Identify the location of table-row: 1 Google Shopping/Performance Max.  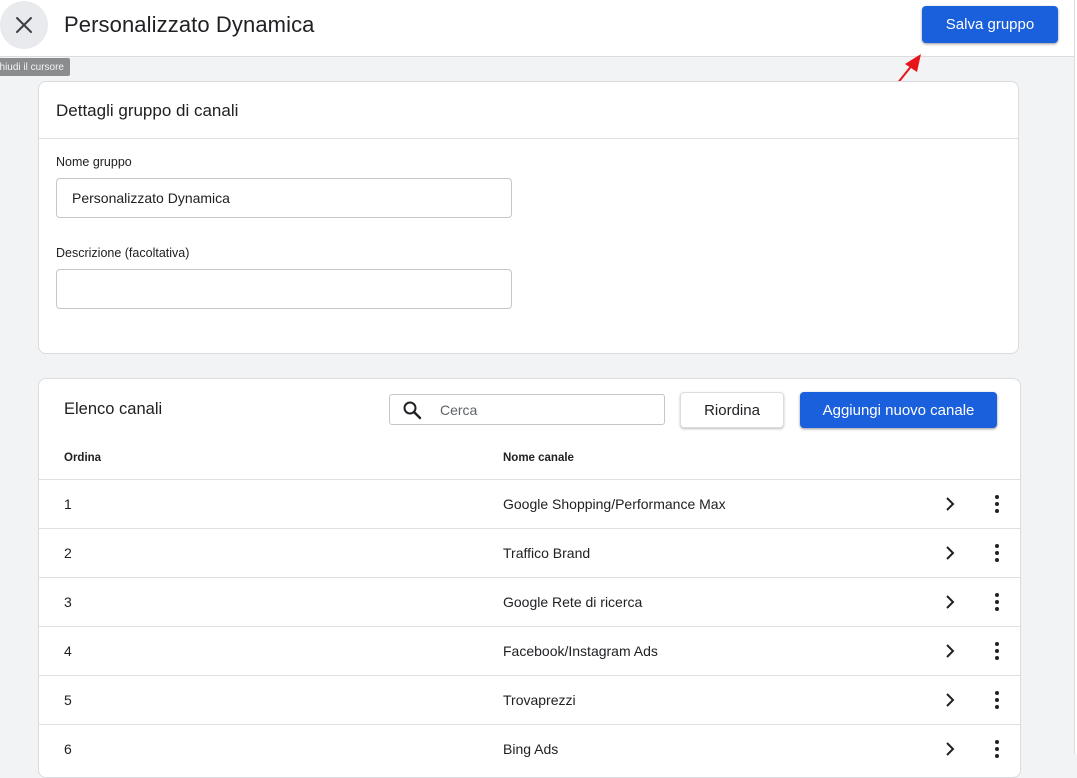
(529, 503).